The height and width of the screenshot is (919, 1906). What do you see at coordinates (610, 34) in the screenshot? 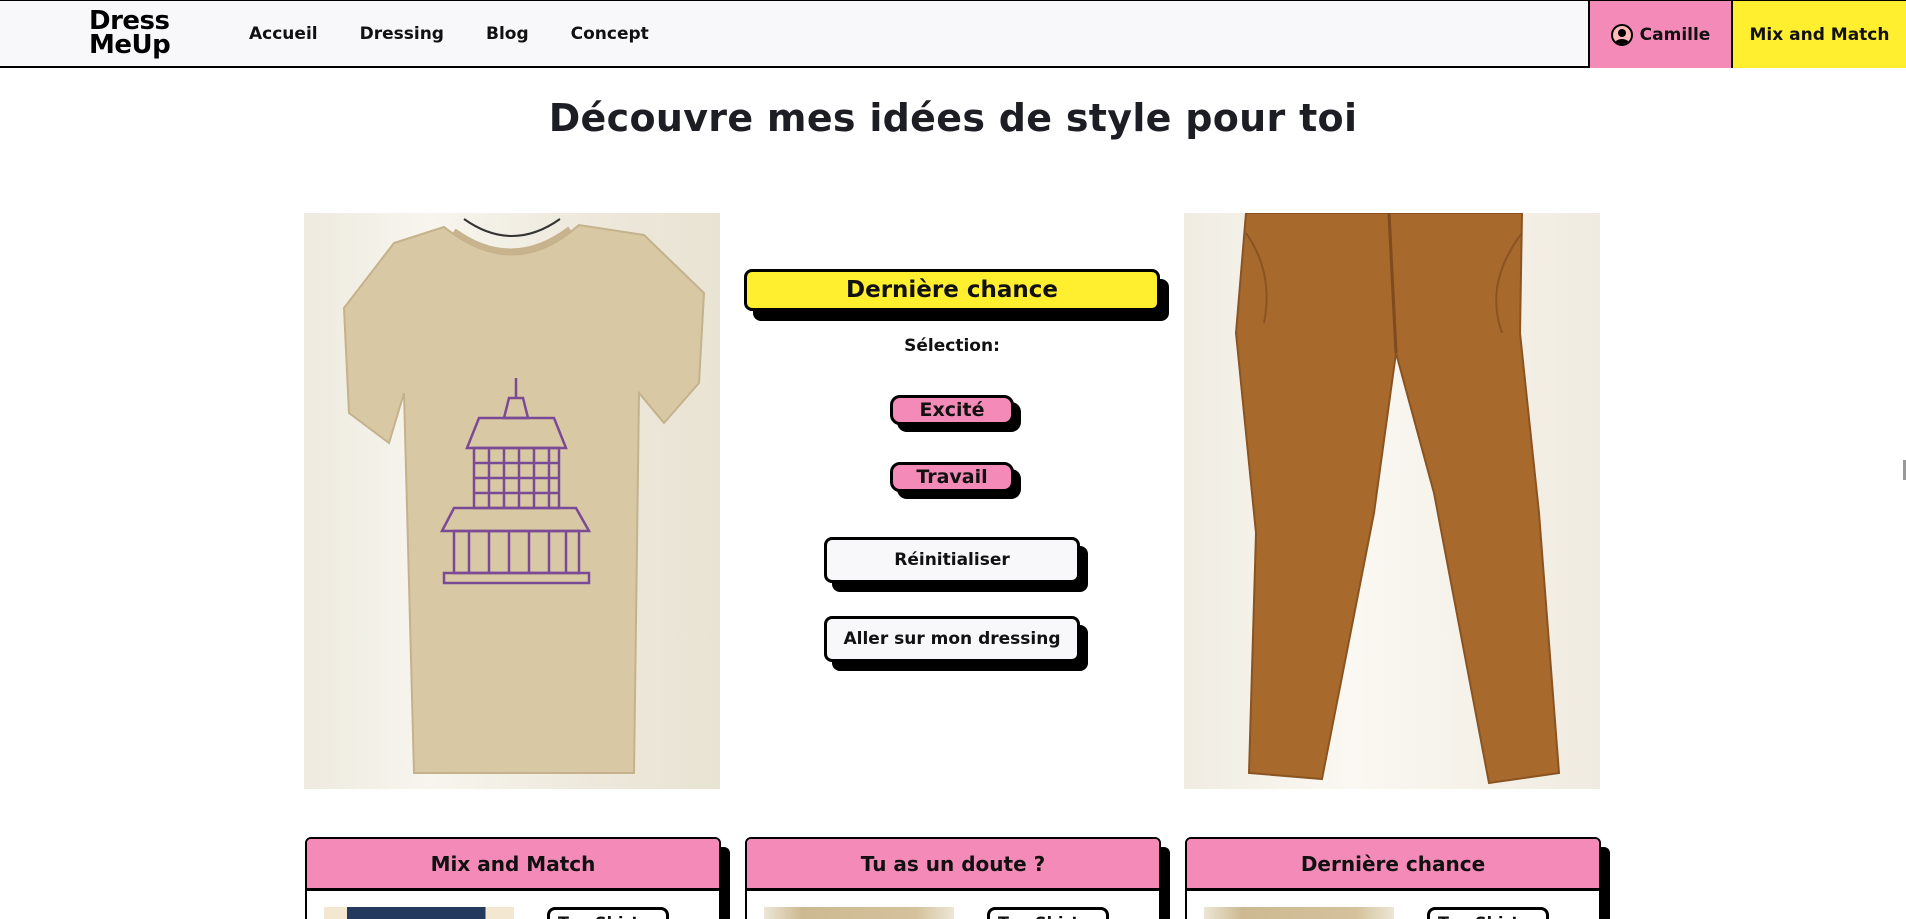
I see `nav-concept-link: Concept` at bounding box center [610, 34].